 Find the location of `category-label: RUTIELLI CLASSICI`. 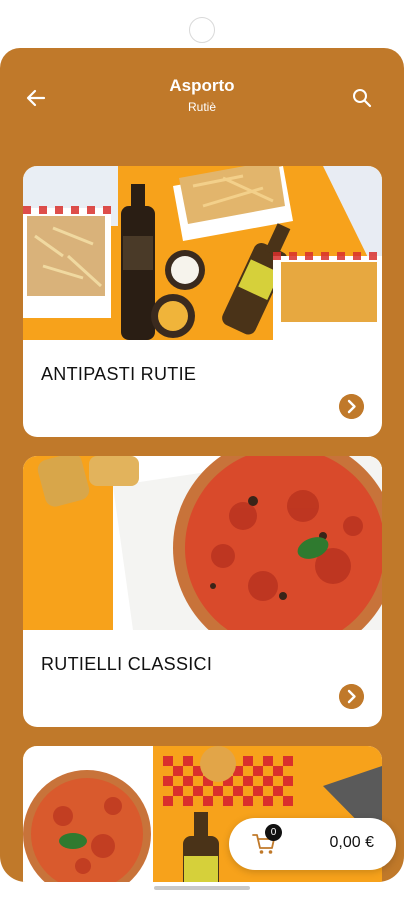

category-label: RUTIELLI CLASSICI is located at coordinates (127, 664).